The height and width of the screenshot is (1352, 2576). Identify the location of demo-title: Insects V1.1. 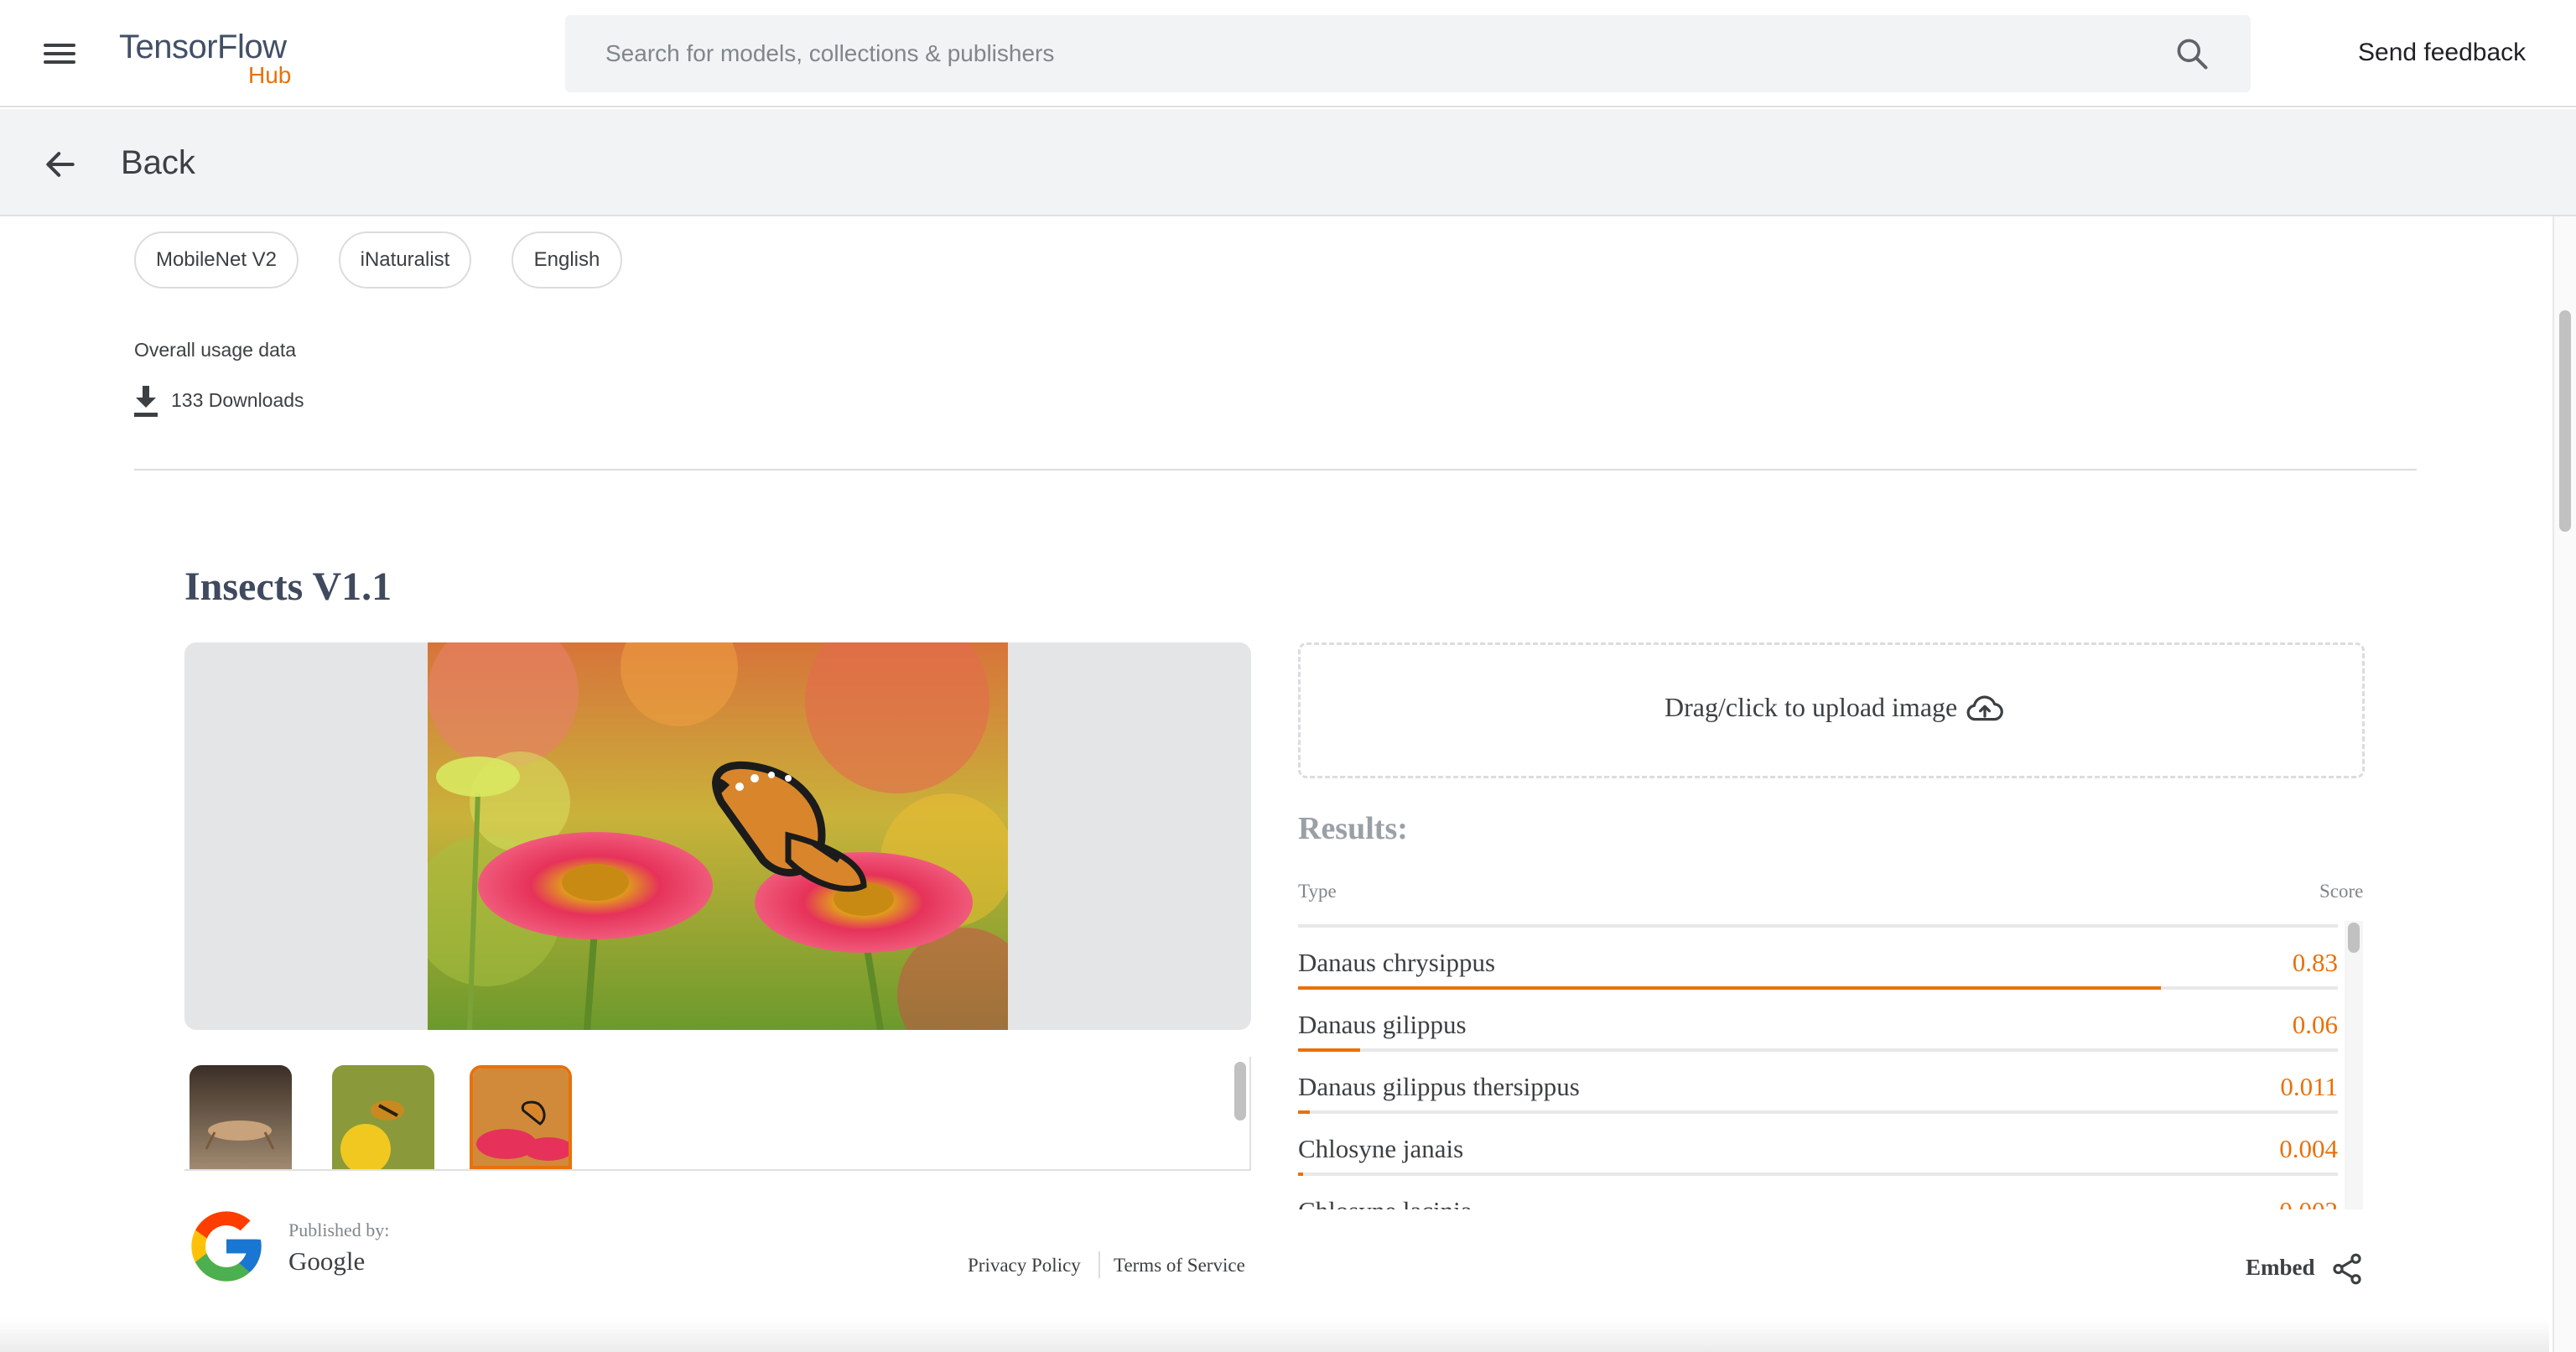
(288, 586).